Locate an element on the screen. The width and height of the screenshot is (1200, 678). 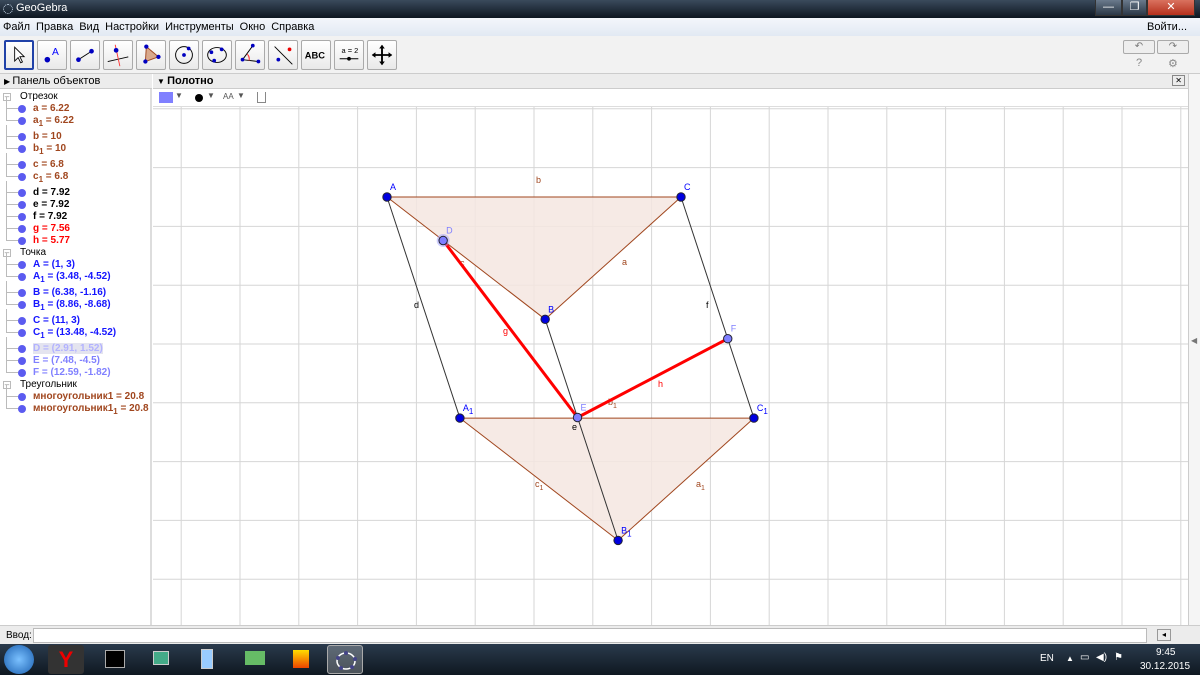
help-button: ? is located at coordinates (1139, 63).